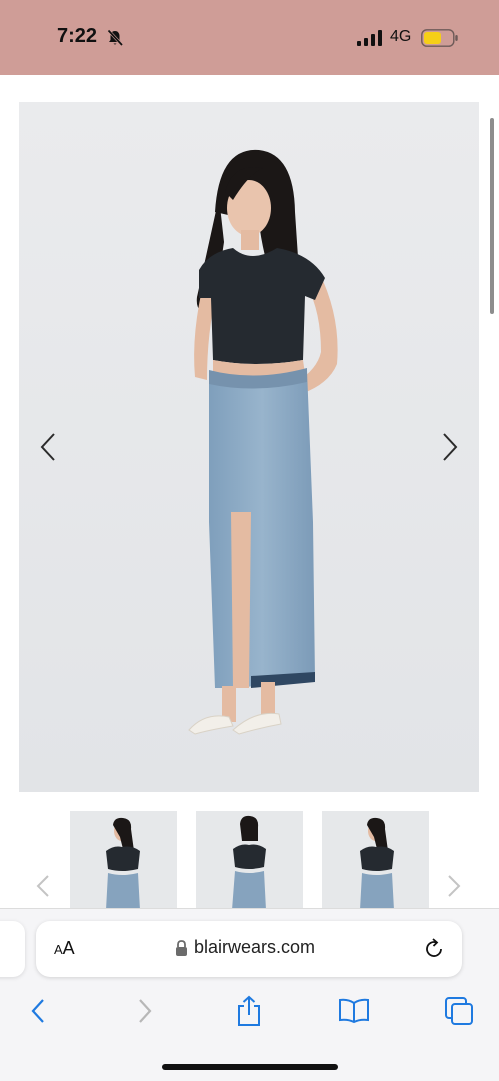  Describe the element at coordinates (255, 947) in the screenshot. I see `url-text: blairwears.com` at that location.